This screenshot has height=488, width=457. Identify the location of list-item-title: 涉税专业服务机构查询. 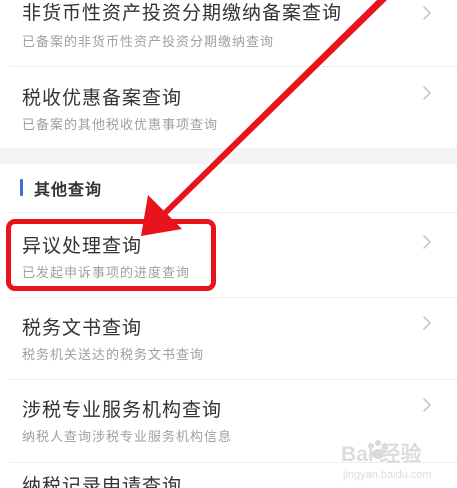
(122, 410).